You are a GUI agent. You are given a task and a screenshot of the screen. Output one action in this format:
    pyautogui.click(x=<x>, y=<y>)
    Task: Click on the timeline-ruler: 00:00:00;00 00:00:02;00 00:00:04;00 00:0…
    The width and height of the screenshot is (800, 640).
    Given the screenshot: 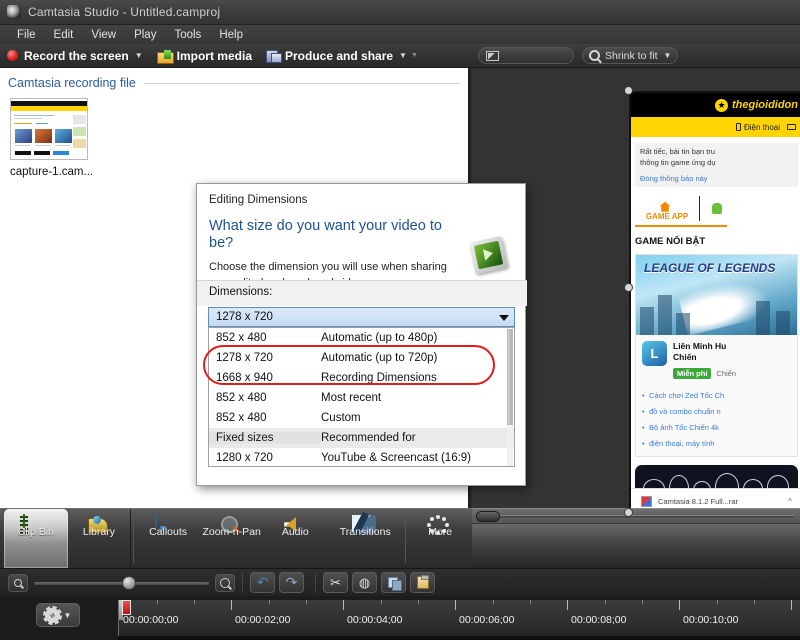 What is the action you would take?
    pyautogui.click(x=459, y=618)
    